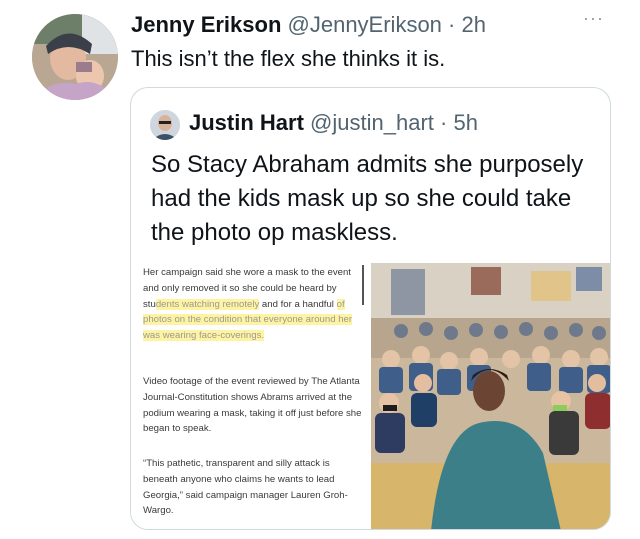 This screenshot has width=640, height=539. I want to click on quoted-avatar-photo, so click(165, 125).